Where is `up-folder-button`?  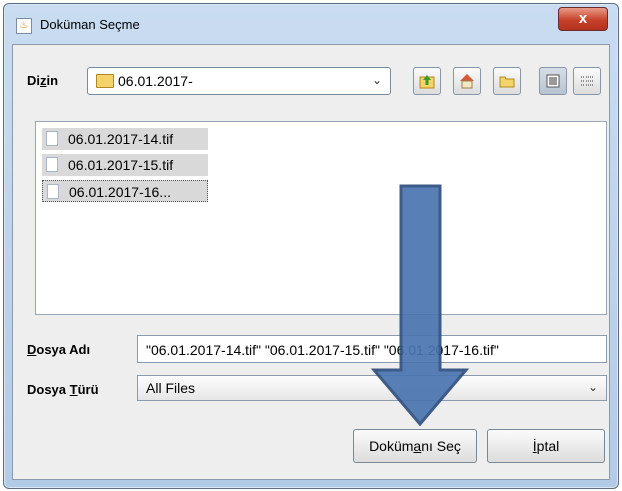 up-folder-button is located at coordinates (427, 81).